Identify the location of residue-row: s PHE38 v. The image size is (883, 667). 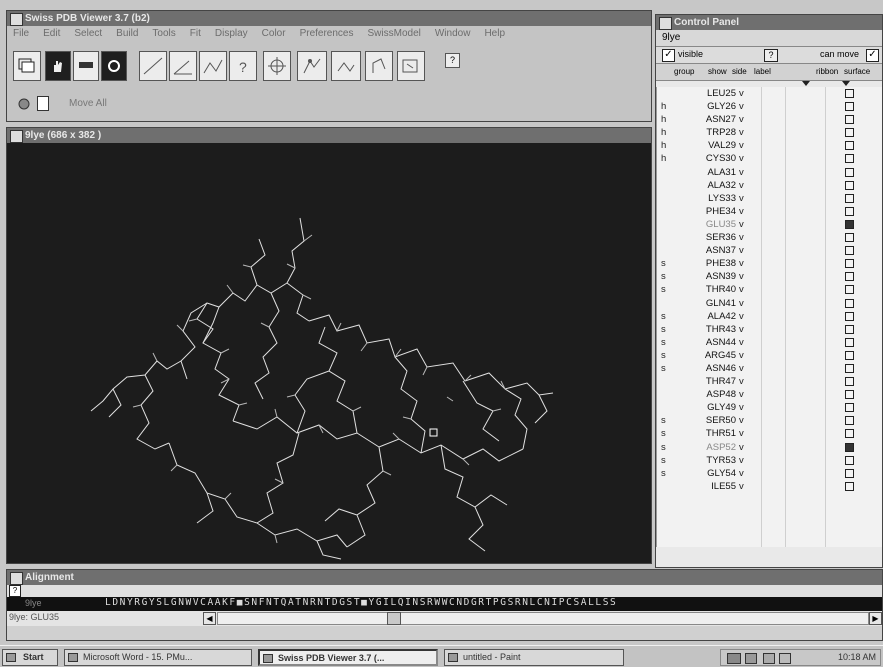
(771, 263).